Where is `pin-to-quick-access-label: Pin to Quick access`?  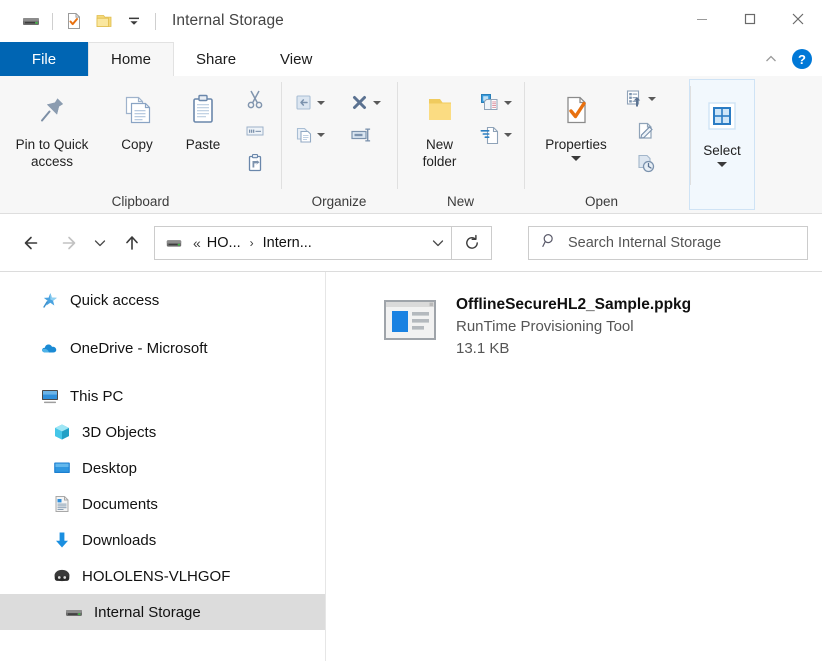 pin-to-quick-access-label: Pin to Quick access is located at coordinates (52, 153).